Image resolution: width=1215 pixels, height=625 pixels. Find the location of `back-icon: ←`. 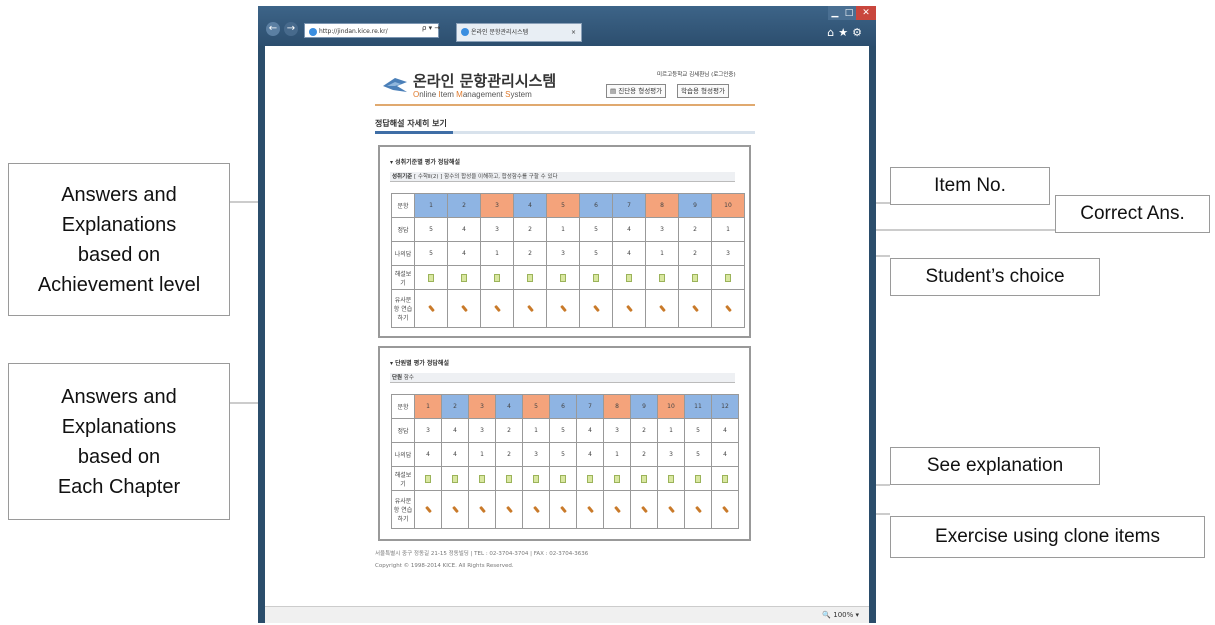

back-icon: ← is located at coordinates (273, 29).